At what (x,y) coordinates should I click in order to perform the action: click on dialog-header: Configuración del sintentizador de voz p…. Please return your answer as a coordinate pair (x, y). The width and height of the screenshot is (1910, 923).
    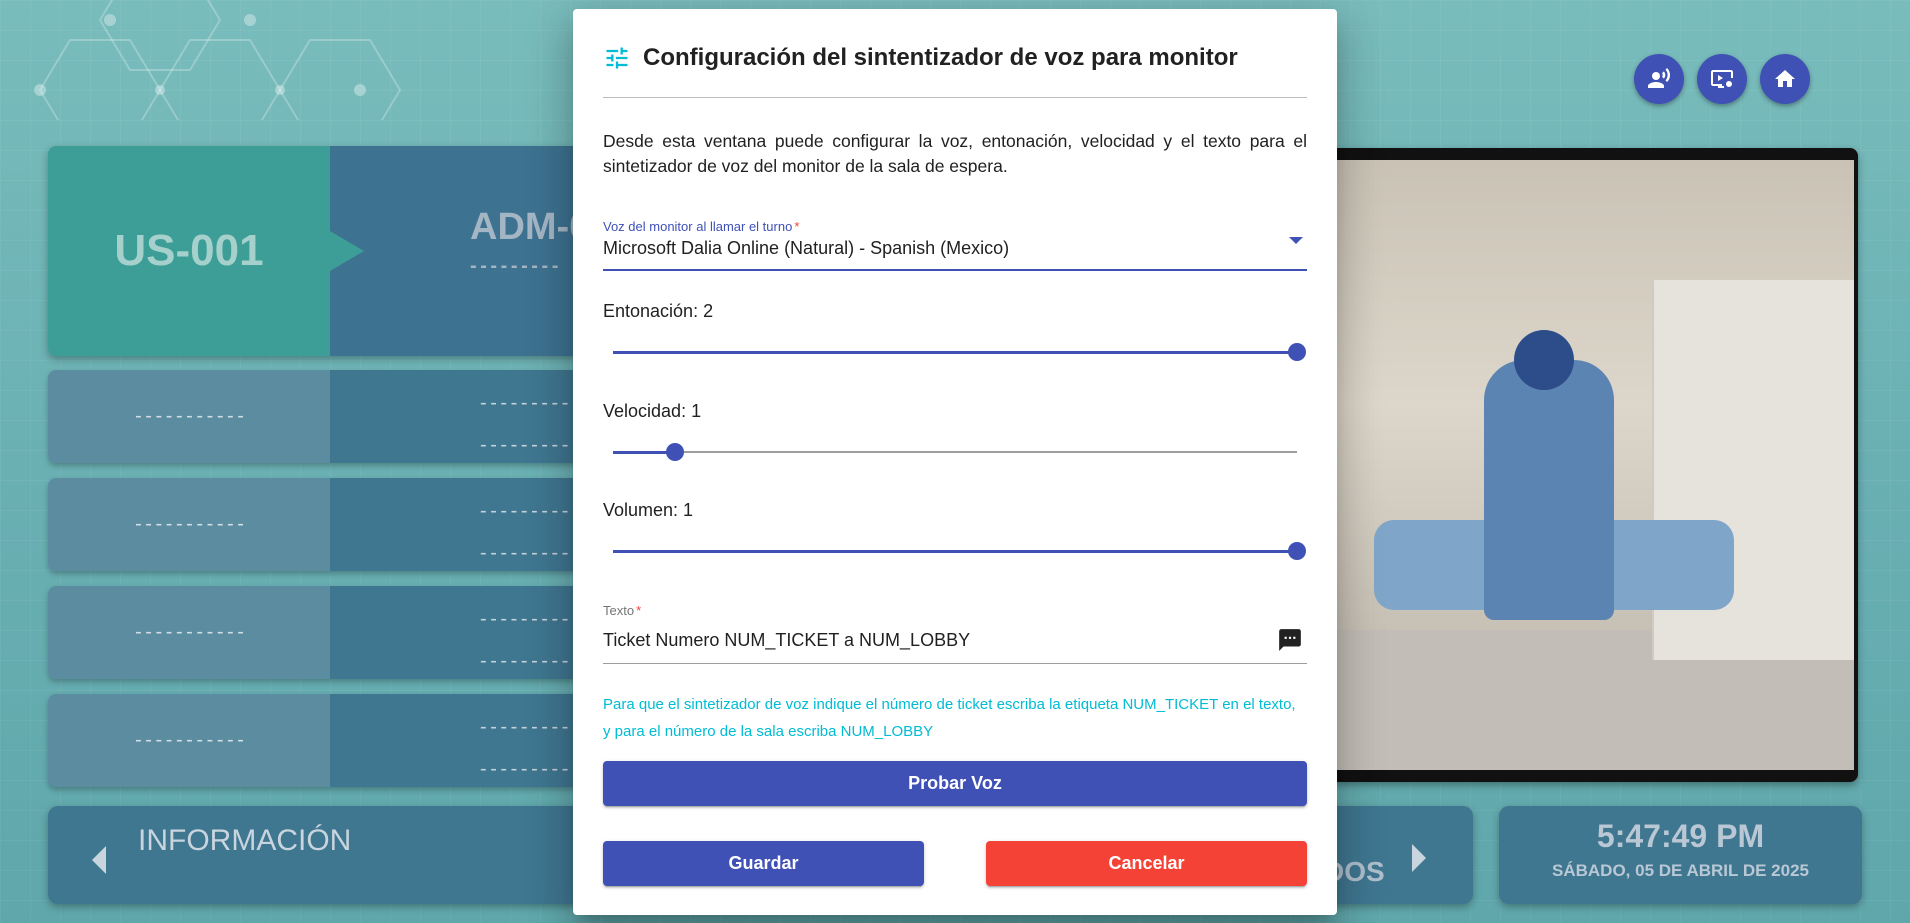
    Looking at the image, I should click on (955, 70).